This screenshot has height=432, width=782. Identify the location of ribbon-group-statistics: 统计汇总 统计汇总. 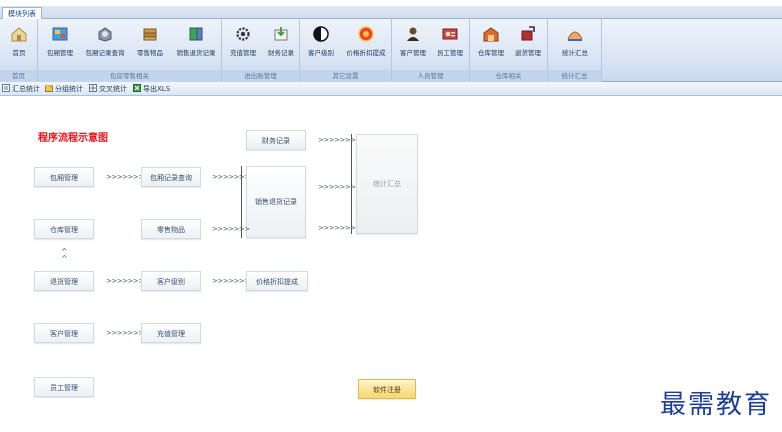
(575, 50).